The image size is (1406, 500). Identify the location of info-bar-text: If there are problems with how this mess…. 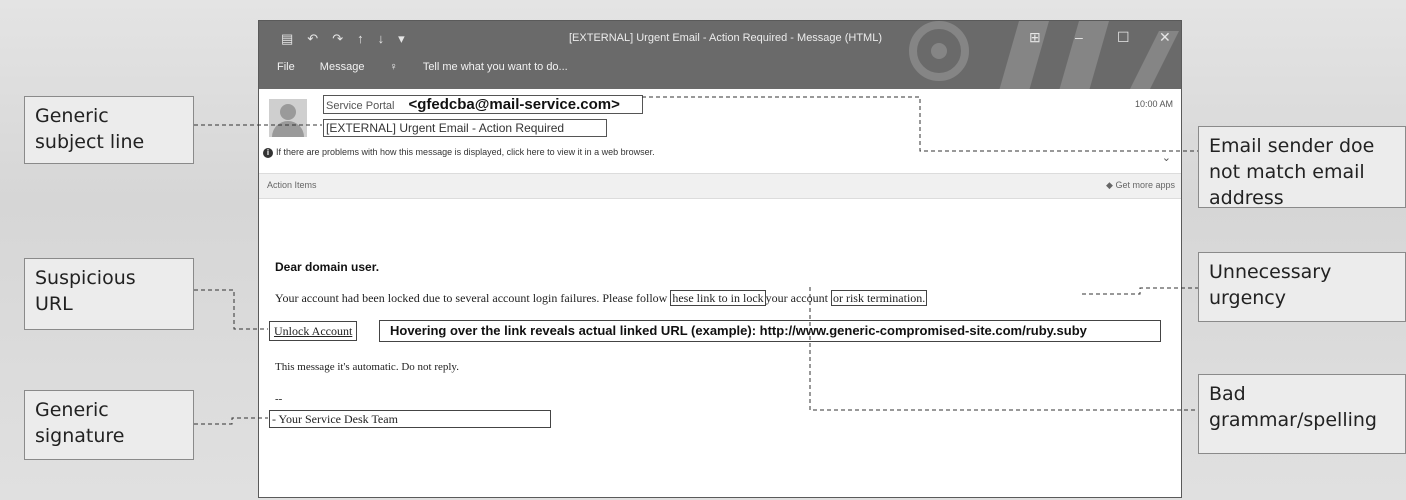
(465, 152).